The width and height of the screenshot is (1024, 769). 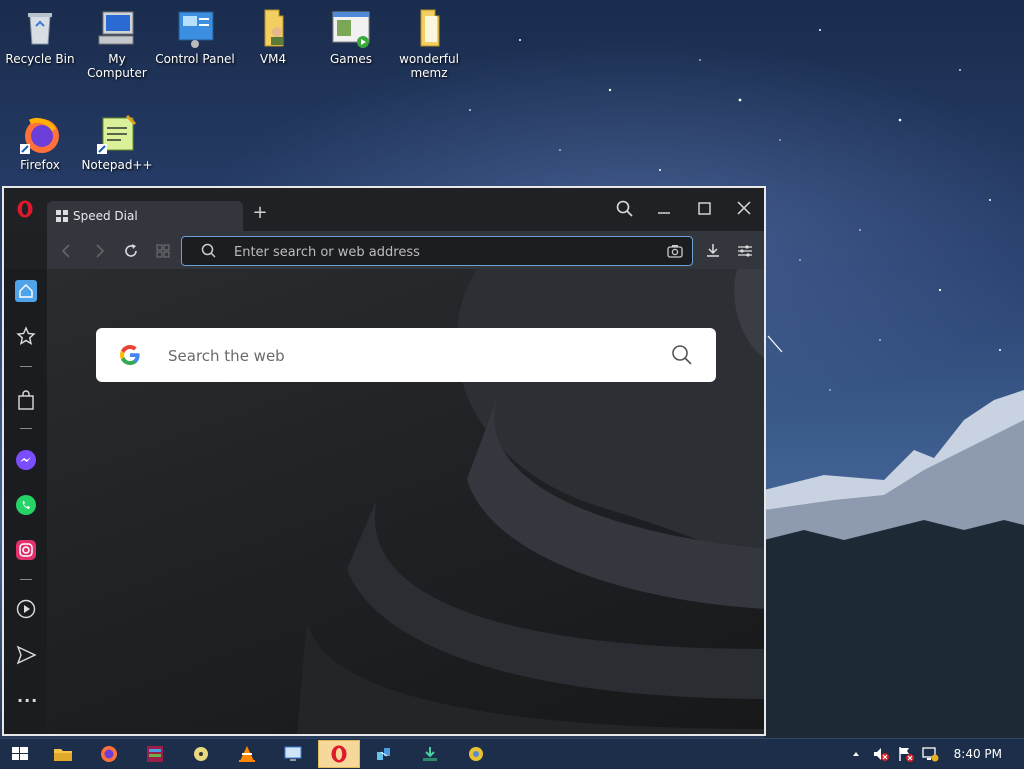 What do you see at coordinates (978, 754) in the screenshot?
I see `taskbar-clock: 8:40 PM` at bounding box center [978, 754].